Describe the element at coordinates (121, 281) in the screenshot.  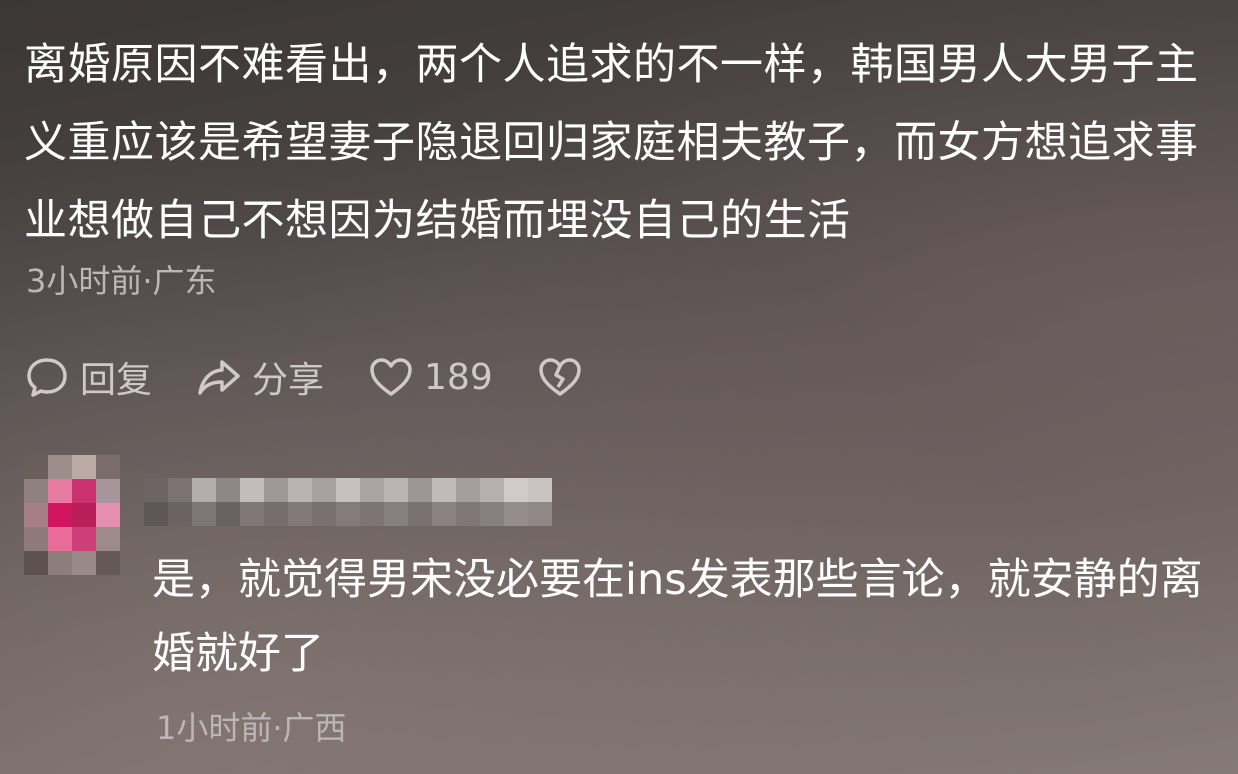
I see `comment-meta: 3小时前·广东` at that location.